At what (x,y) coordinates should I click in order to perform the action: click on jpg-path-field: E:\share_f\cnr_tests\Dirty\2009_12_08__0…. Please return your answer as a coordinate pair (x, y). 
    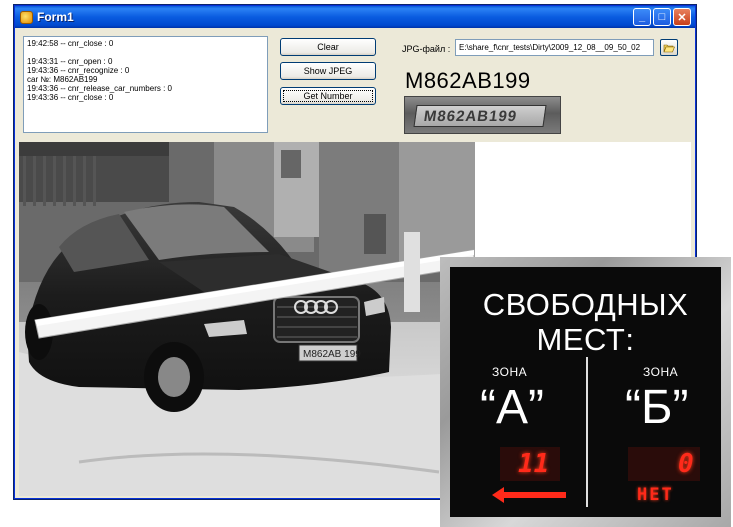
    Looking at the image, I should click on (554, 47).